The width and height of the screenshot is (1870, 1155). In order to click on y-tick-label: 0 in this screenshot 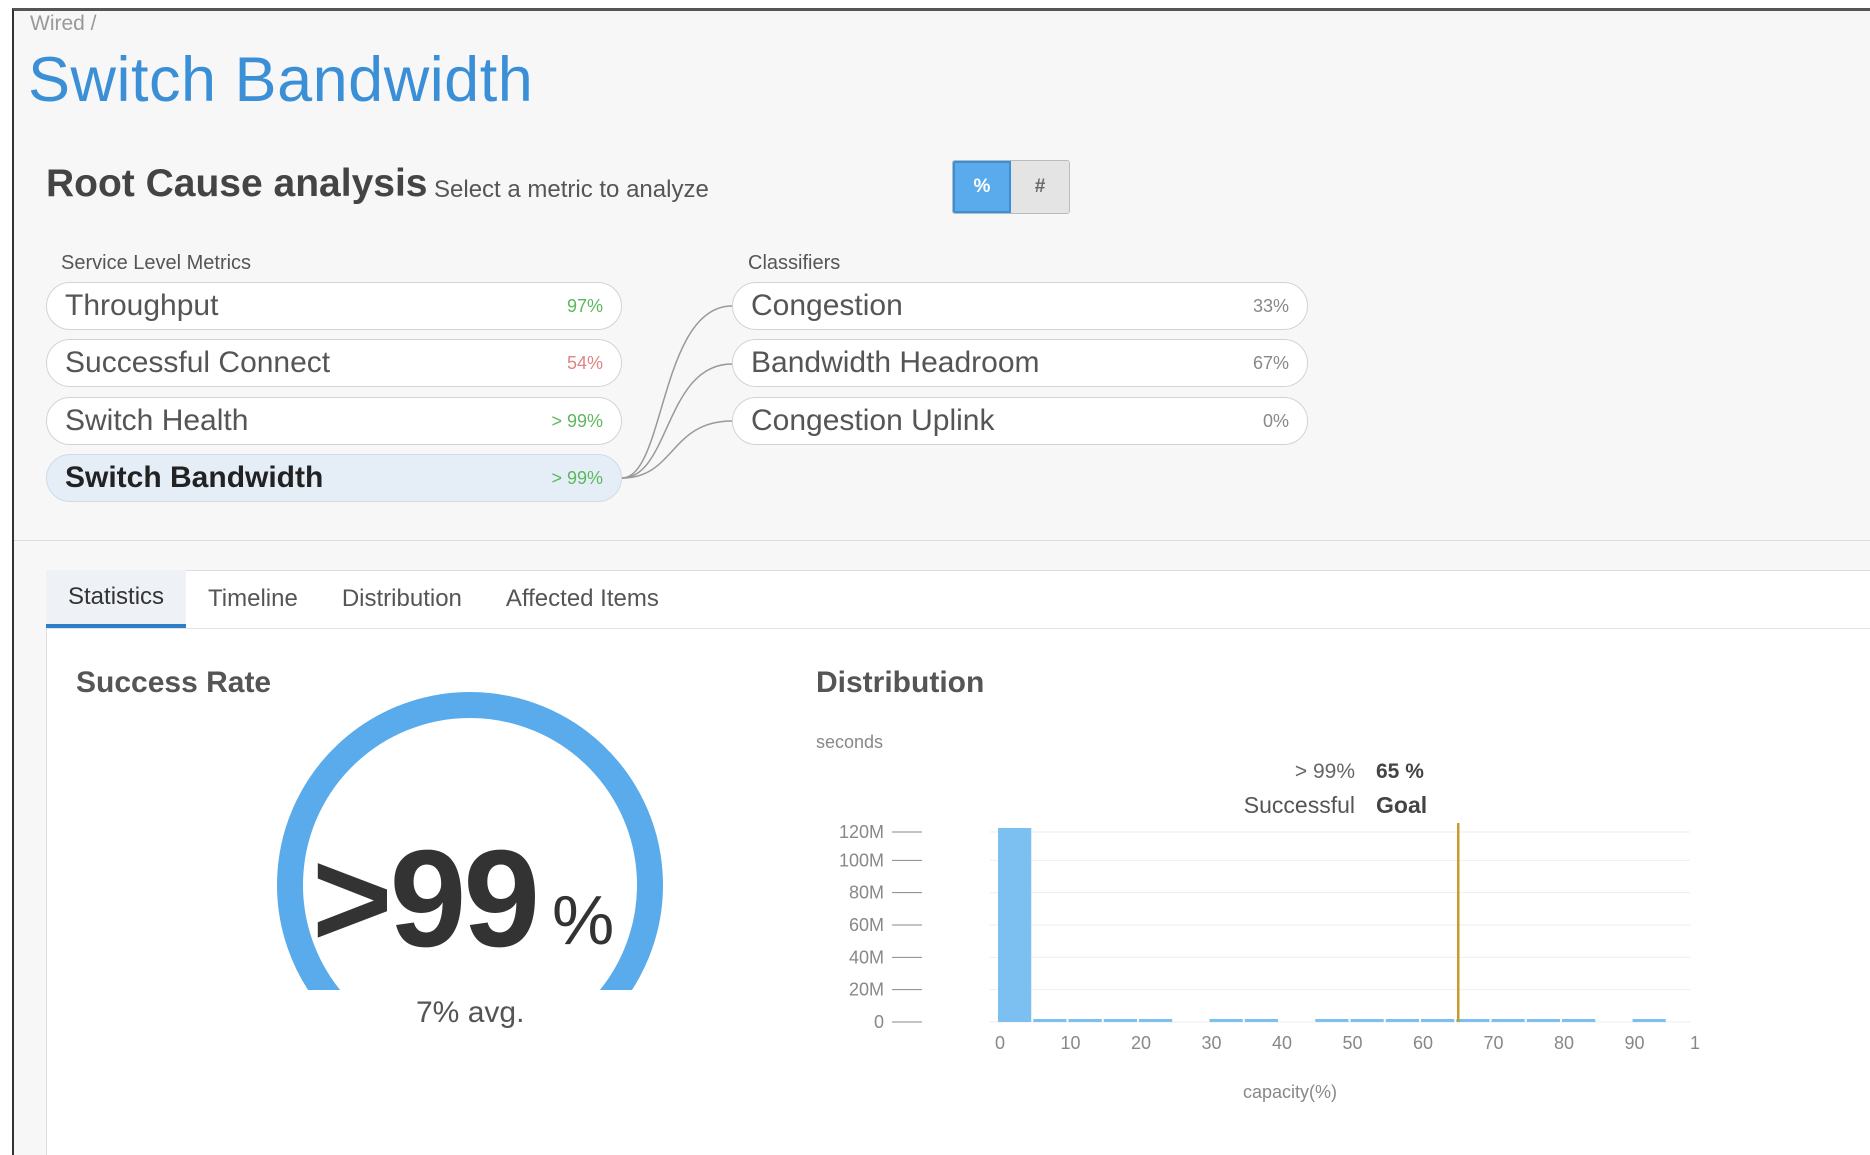, I will do `click(879, 1022)`.